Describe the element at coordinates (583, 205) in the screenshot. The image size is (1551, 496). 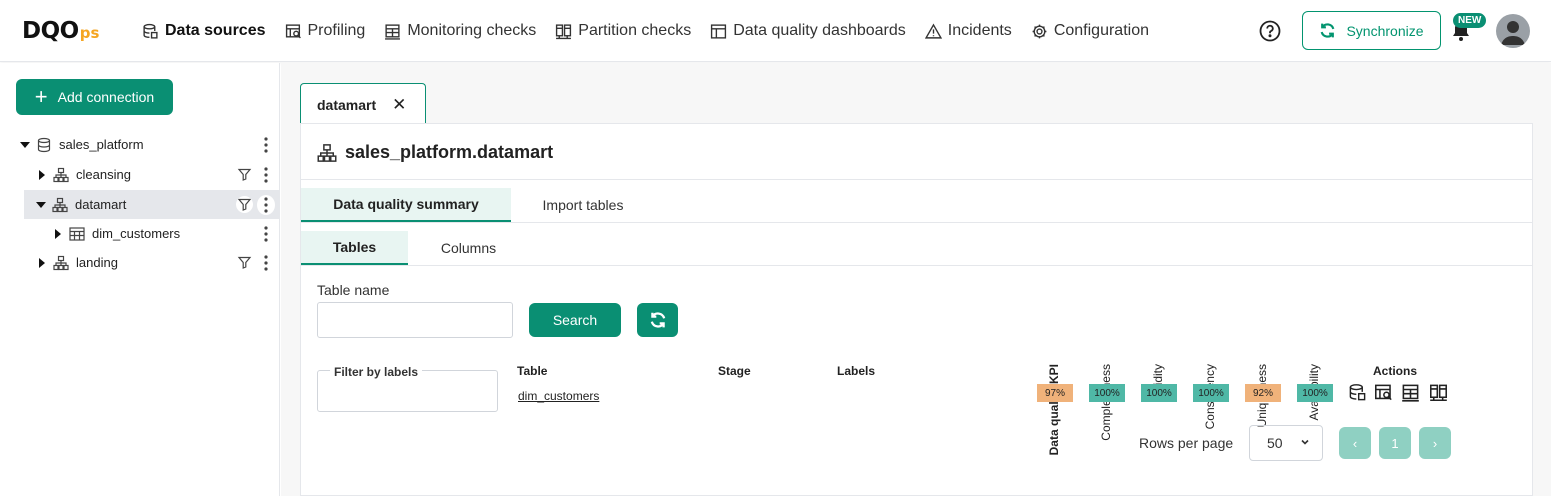
I see `tab-import-tables: Import tables` at that location.